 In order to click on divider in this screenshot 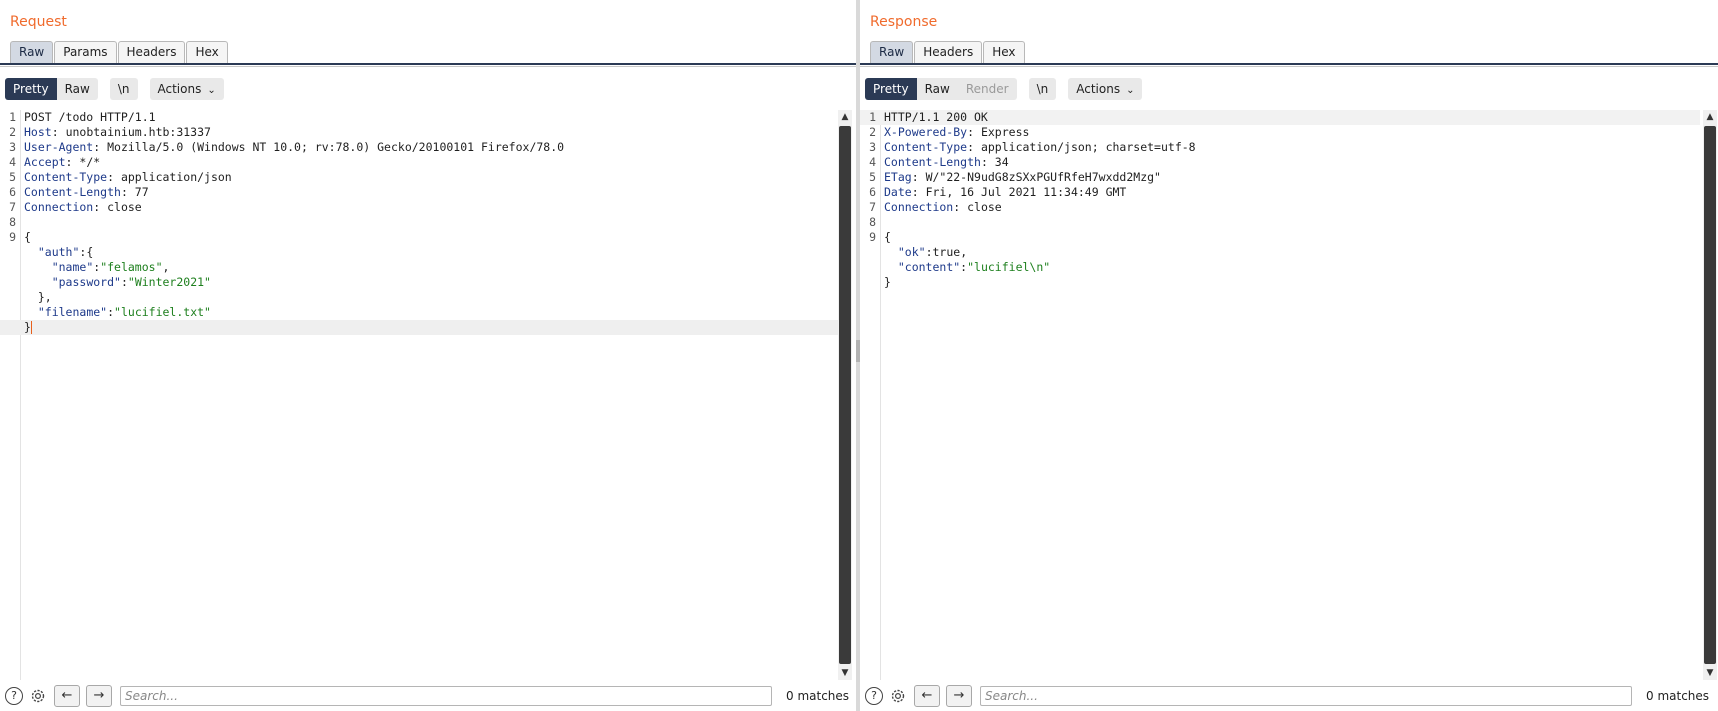, I will do `click(1289, 66)`.